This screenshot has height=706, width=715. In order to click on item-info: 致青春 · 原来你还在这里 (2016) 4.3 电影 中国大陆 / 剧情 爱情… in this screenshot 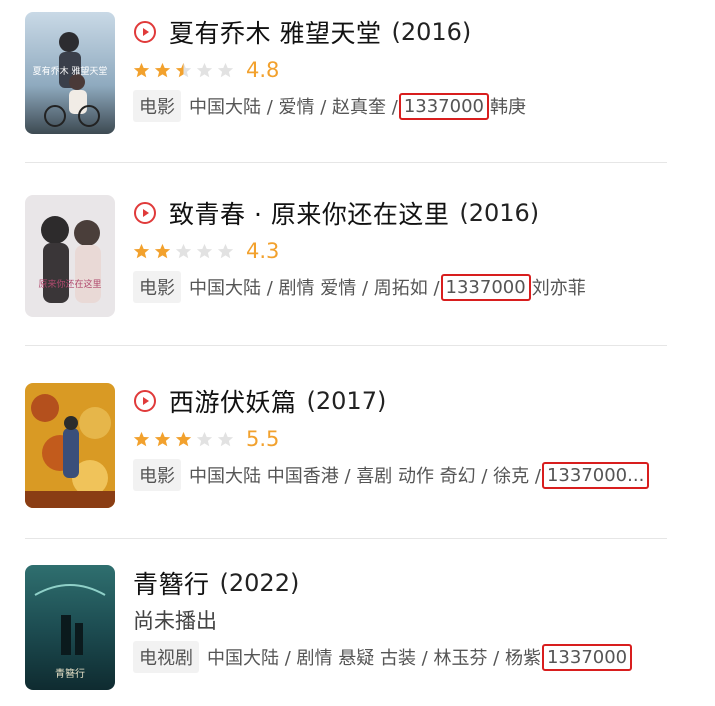, I will do `click(419, 250)`.